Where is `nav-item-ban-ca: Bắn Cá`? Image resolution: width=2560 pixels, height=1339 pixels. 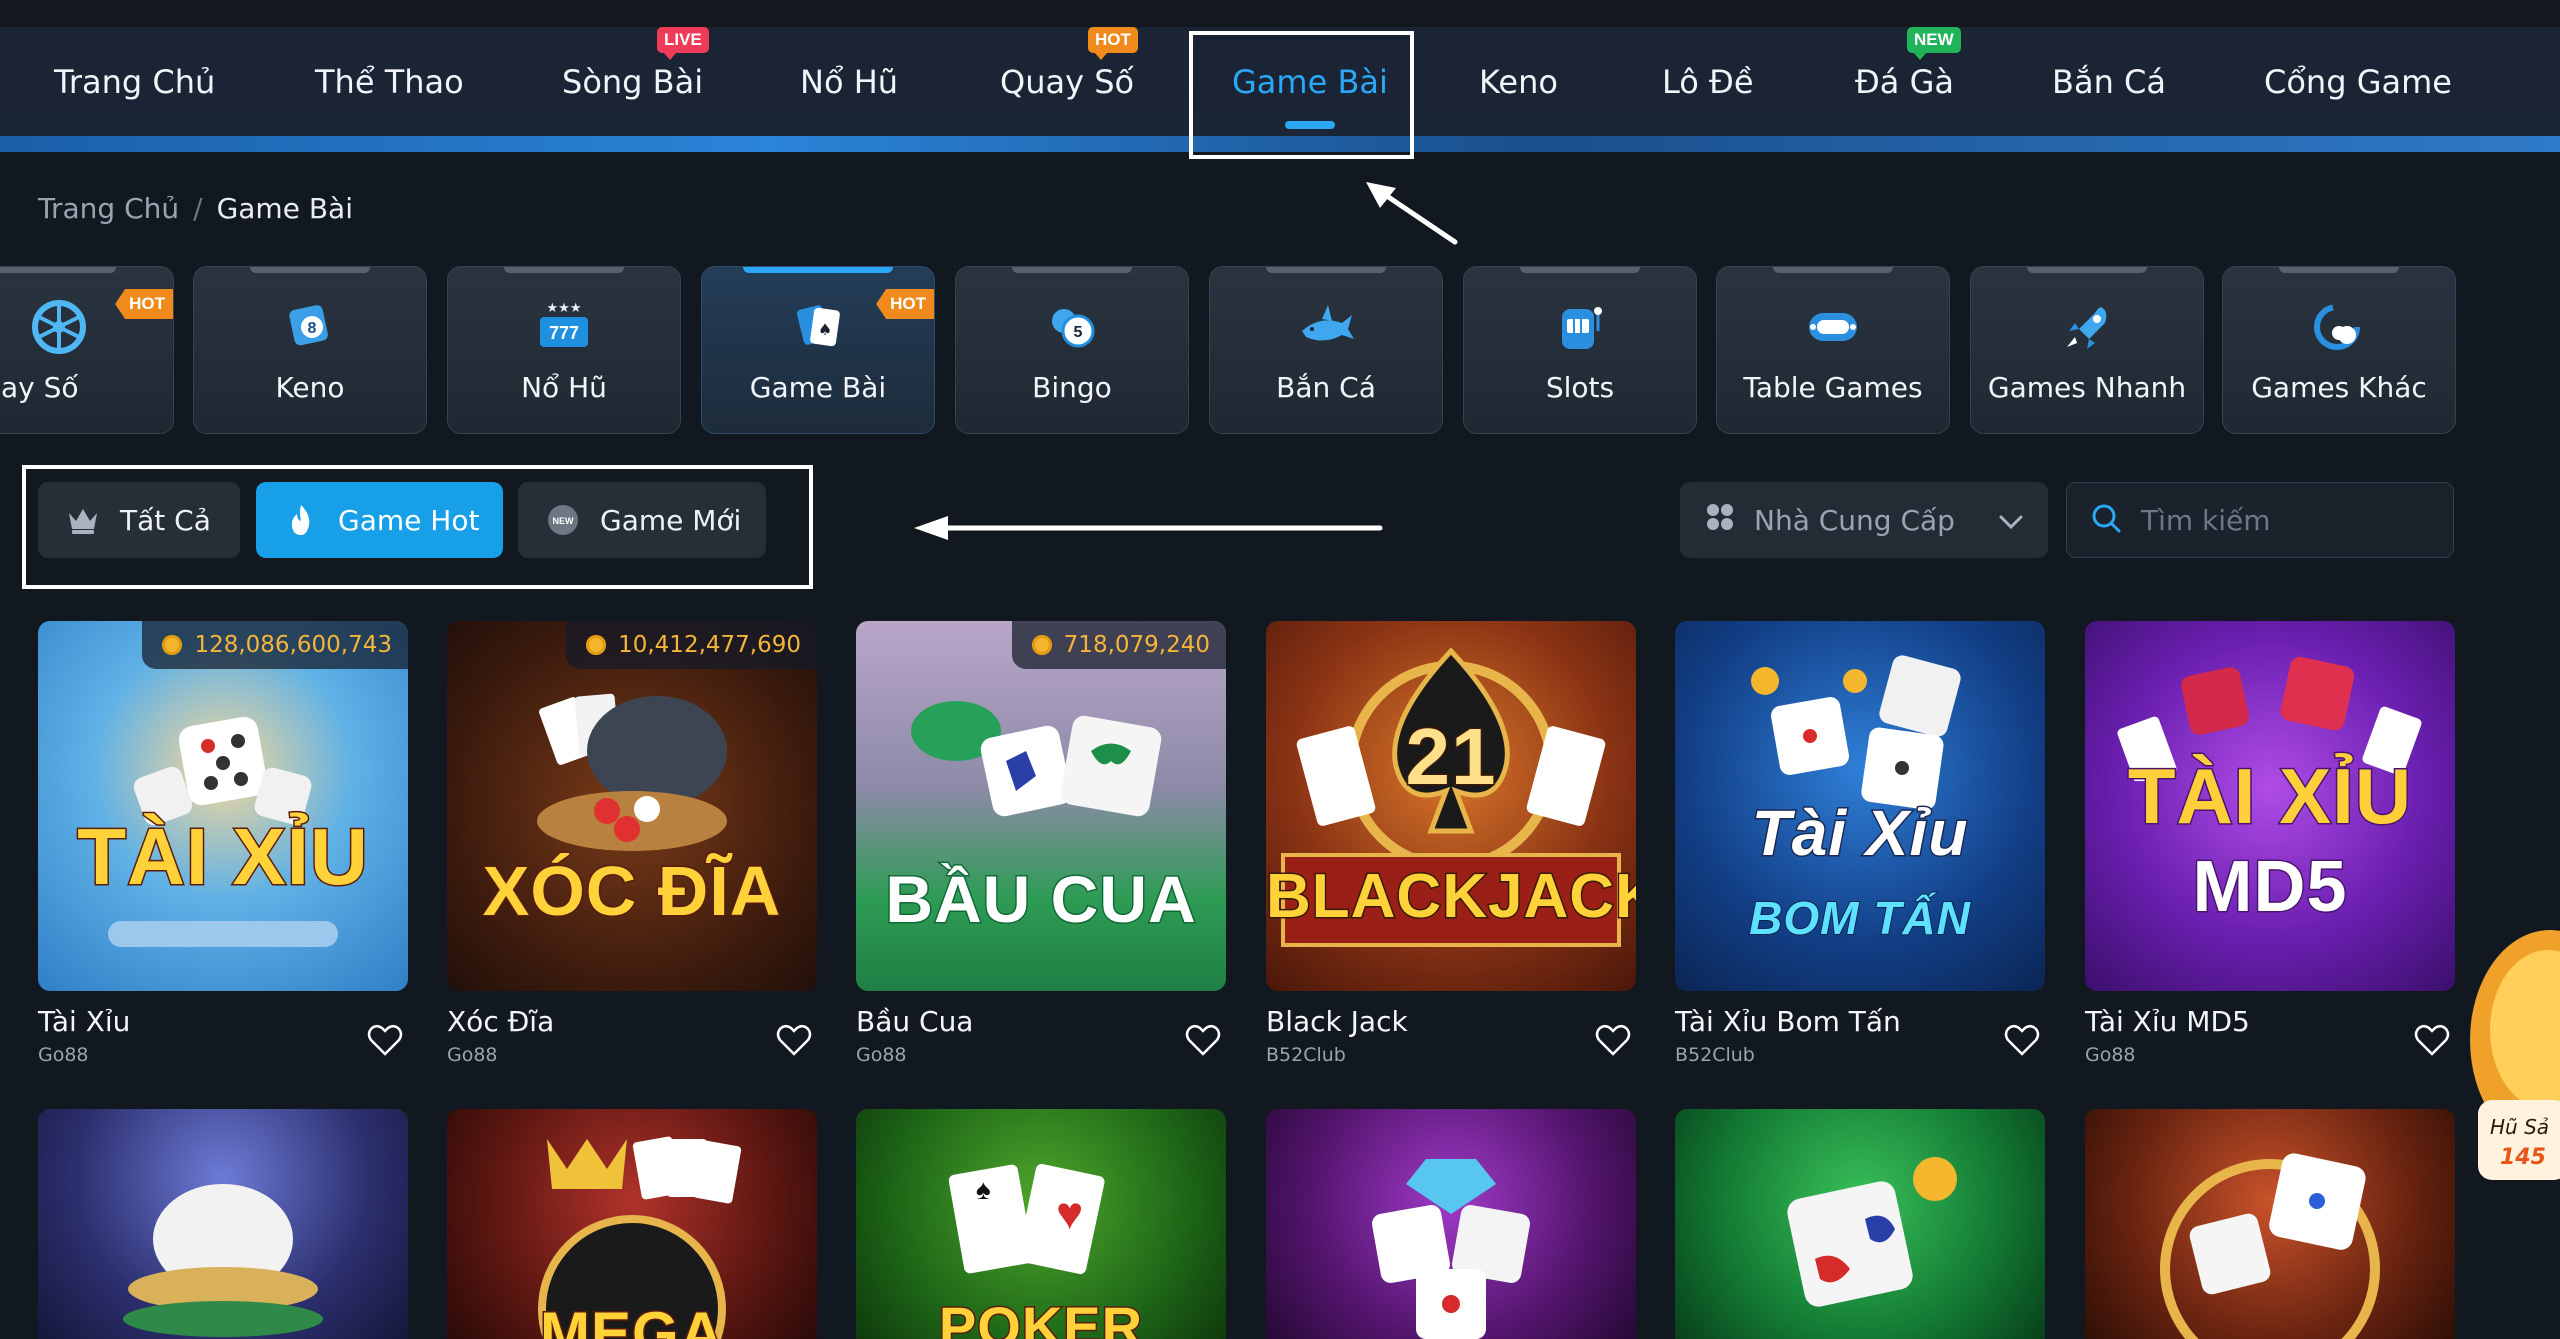 nav-item-ban-ca: Bắn Cá is located at coordinates (2109, 82).